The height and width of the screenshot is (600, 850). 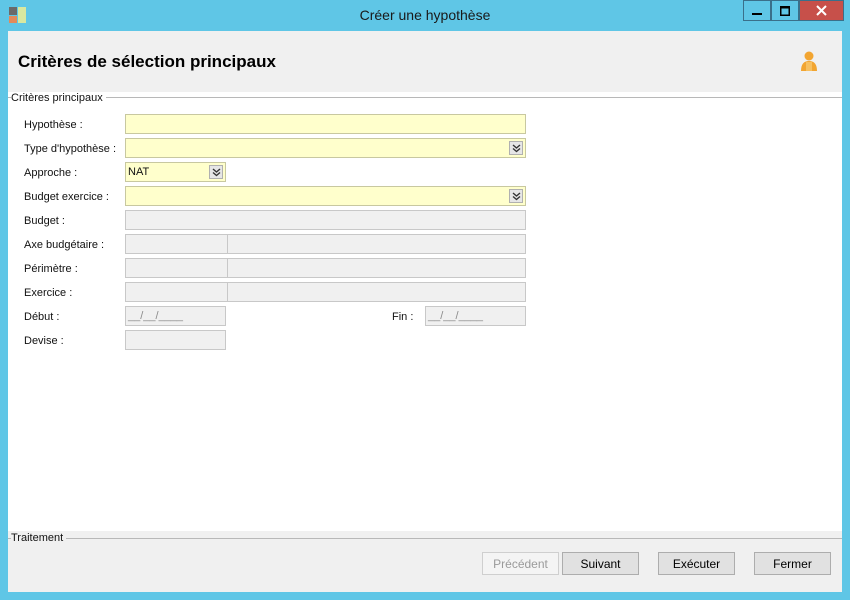 I want to click on perimetre-code-field, so click(x=176, y=268).